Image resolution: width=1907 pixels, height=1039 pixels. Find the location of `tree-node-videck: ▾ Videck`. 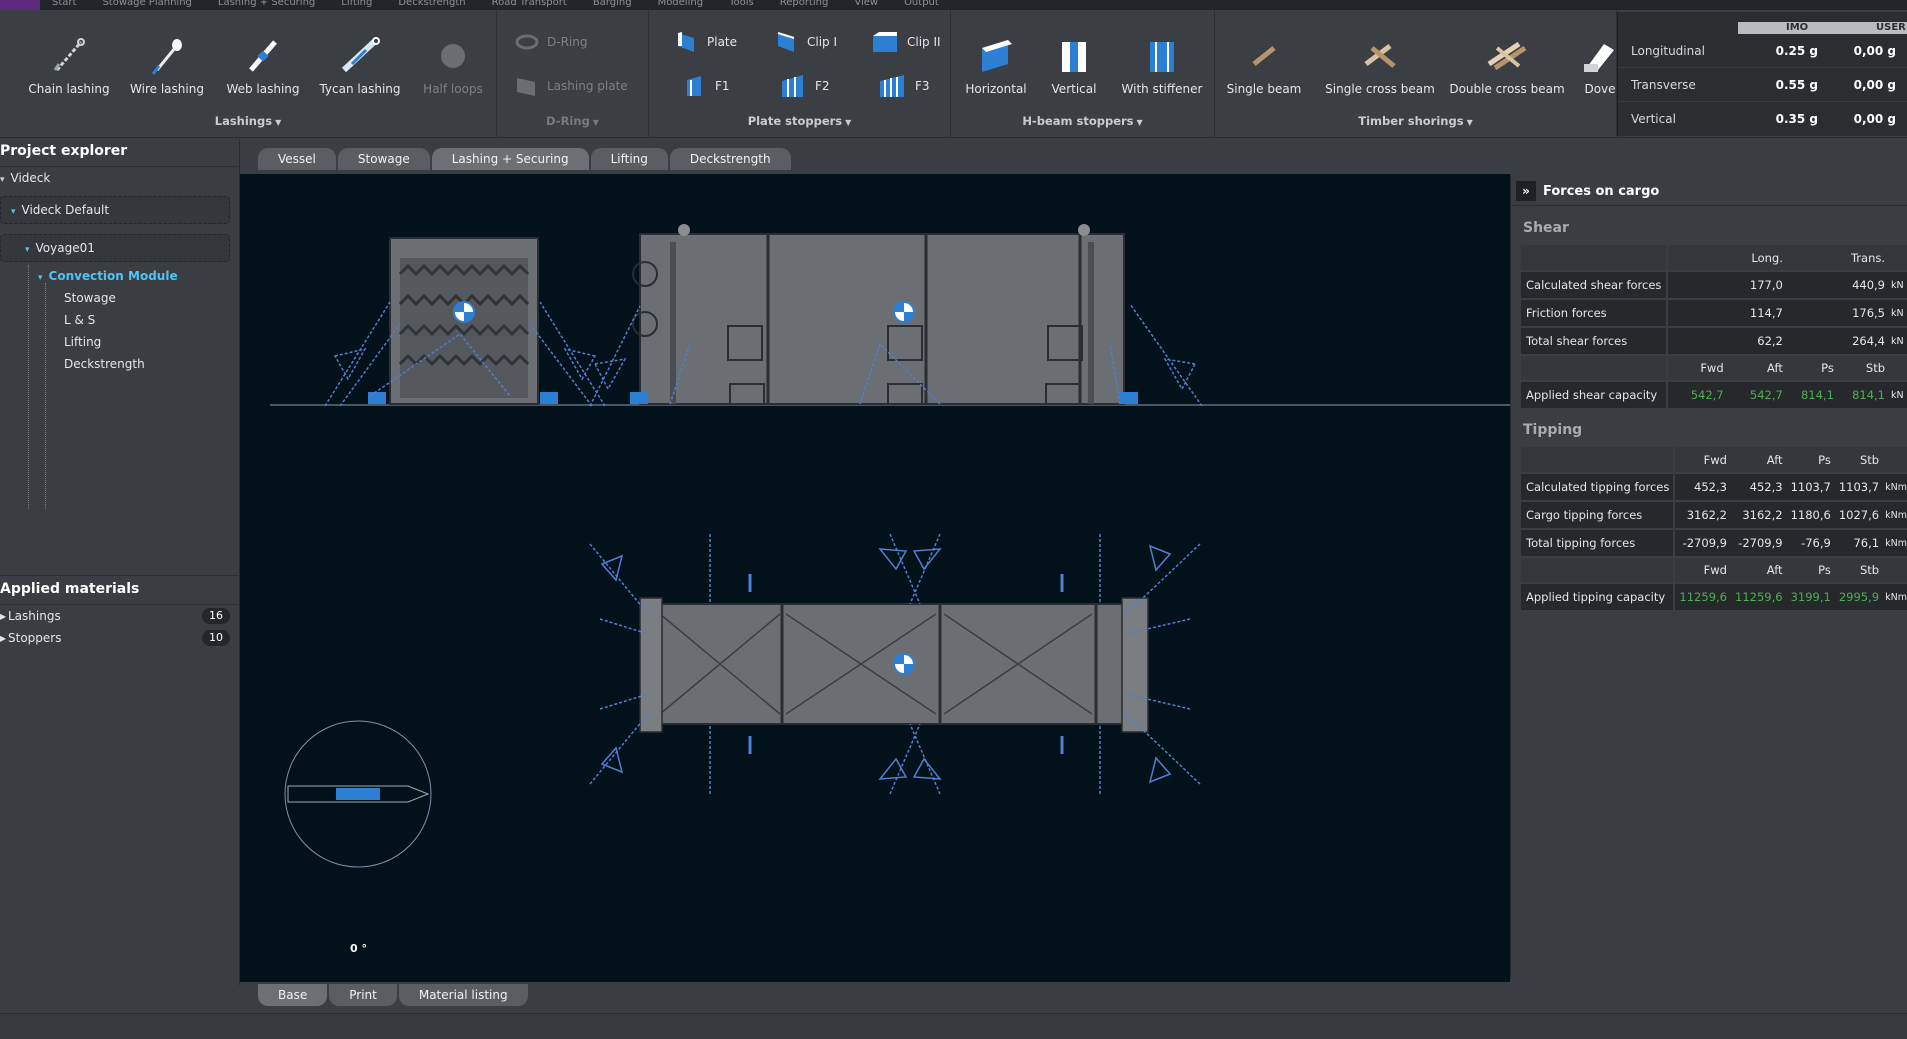

tree-node-videck: ▾ Videck is located at coordinates (25, 178).